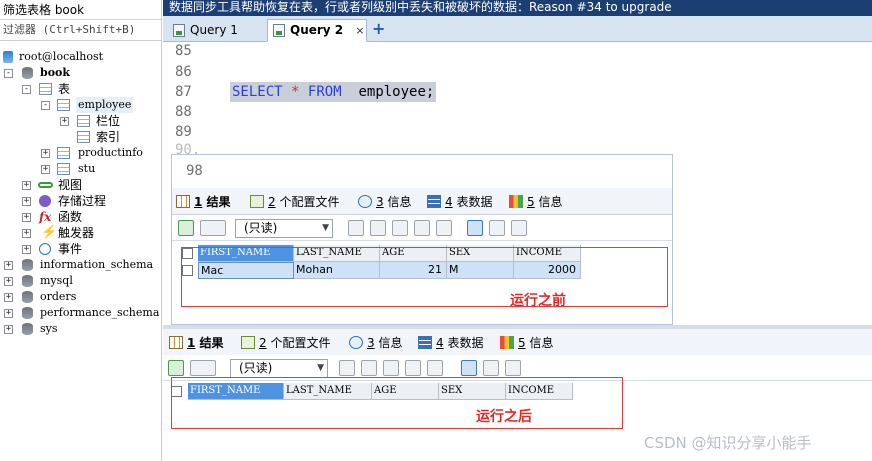  What do you see at coordinates (45, 201) in the screenshot?
I see `gear-icon` at bounding box center [45, 201].